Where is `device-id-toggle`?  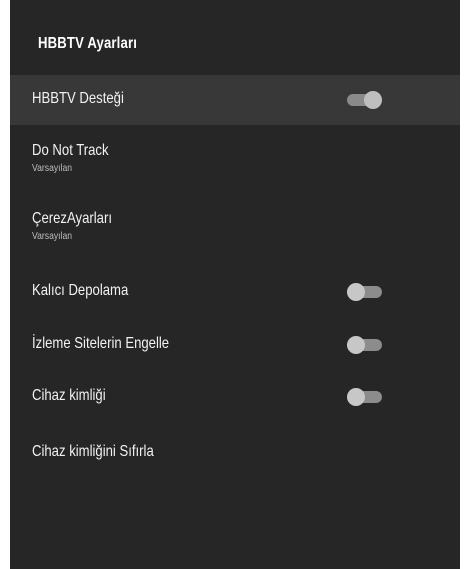 device-id-toggle is located at coordinates (364, 397).